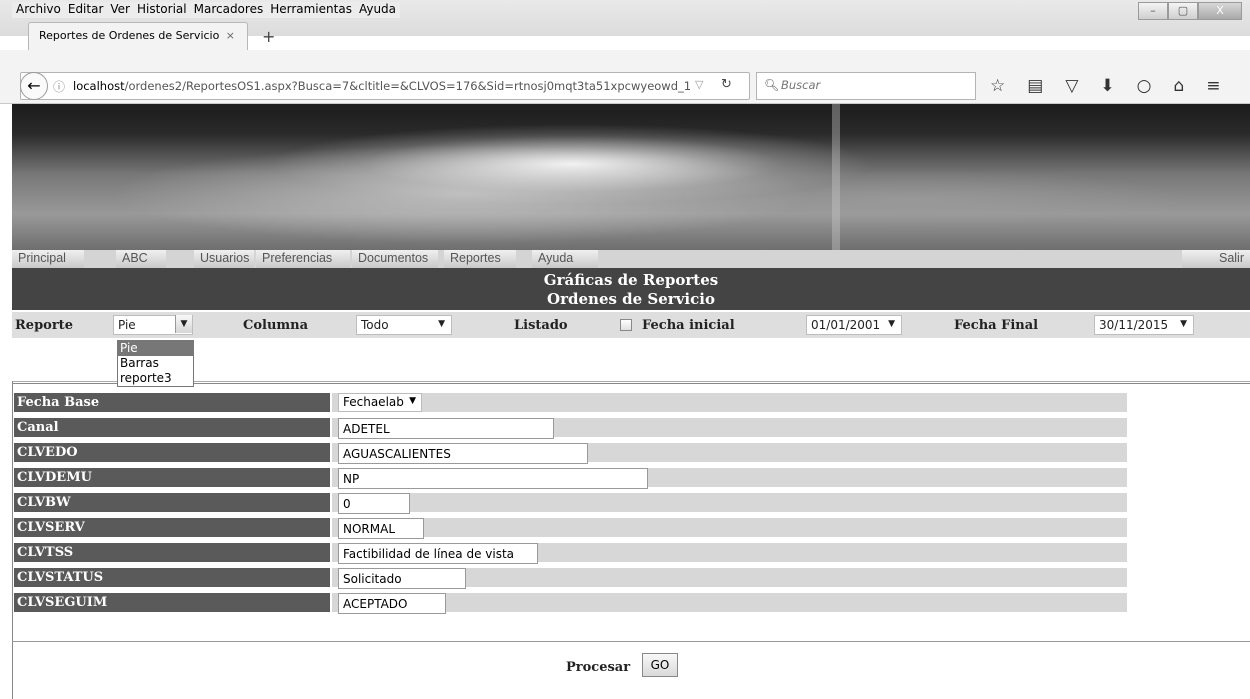  Describe the element at coordinates (660, 665) in the screenshot. I see `go-button: GO` at that location.